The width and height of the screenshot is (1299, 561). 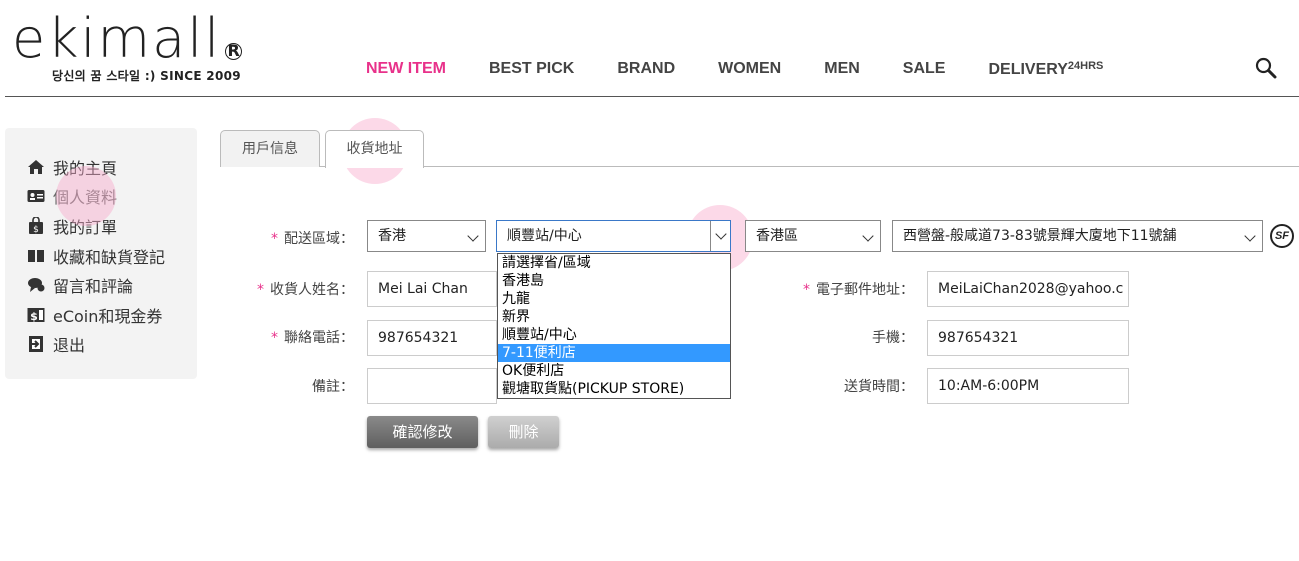 What do you see at coordinates (614, 335) in the screenshot?
I see `dropdown-option: 順豐站/中心` at bounding box center [614, 335].